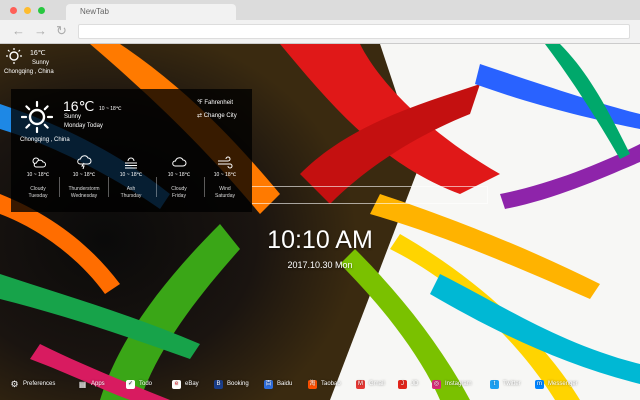 The height and width of the screenshot is (400, 640). What do you see at coordinates (192, 384) in the screenshot?
I see `ebay-label: eBay` at bounding box center [192, 384].